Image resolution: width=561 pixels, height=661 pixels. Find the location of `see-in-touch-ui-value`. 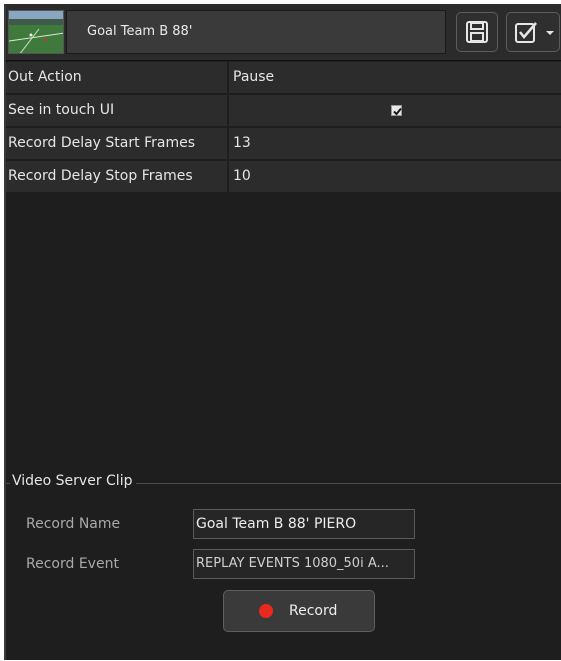

see-in-touch-ui-value is located at coordinates (395, 110).